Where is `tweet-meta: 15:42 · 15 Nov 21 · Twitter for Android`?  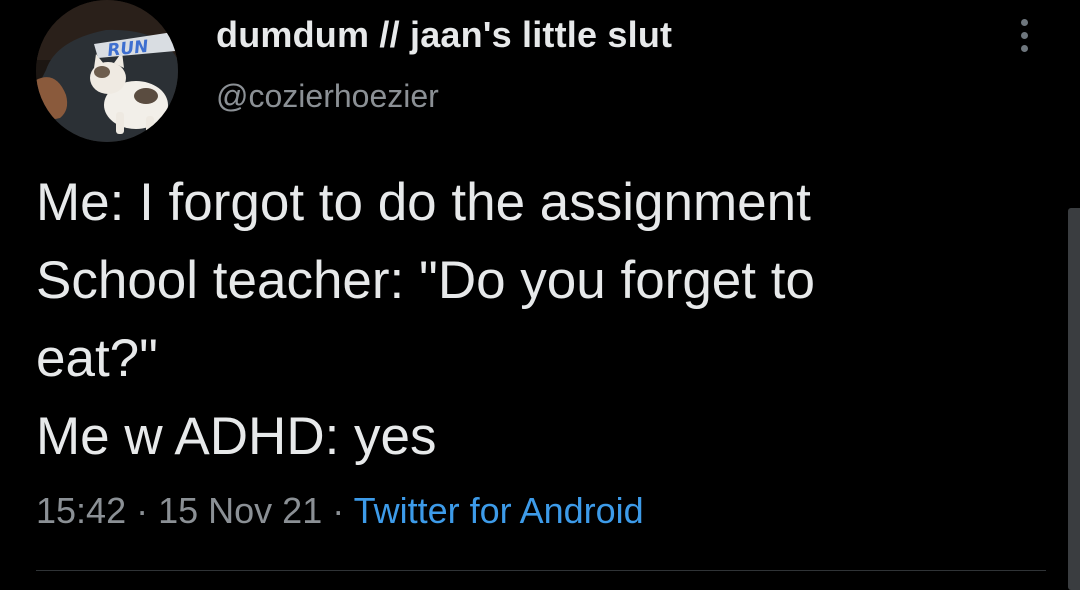
tweet-meta: 15:42 · 15 Nov 21 · Twitter for Android is located at coordinates (340, 511).